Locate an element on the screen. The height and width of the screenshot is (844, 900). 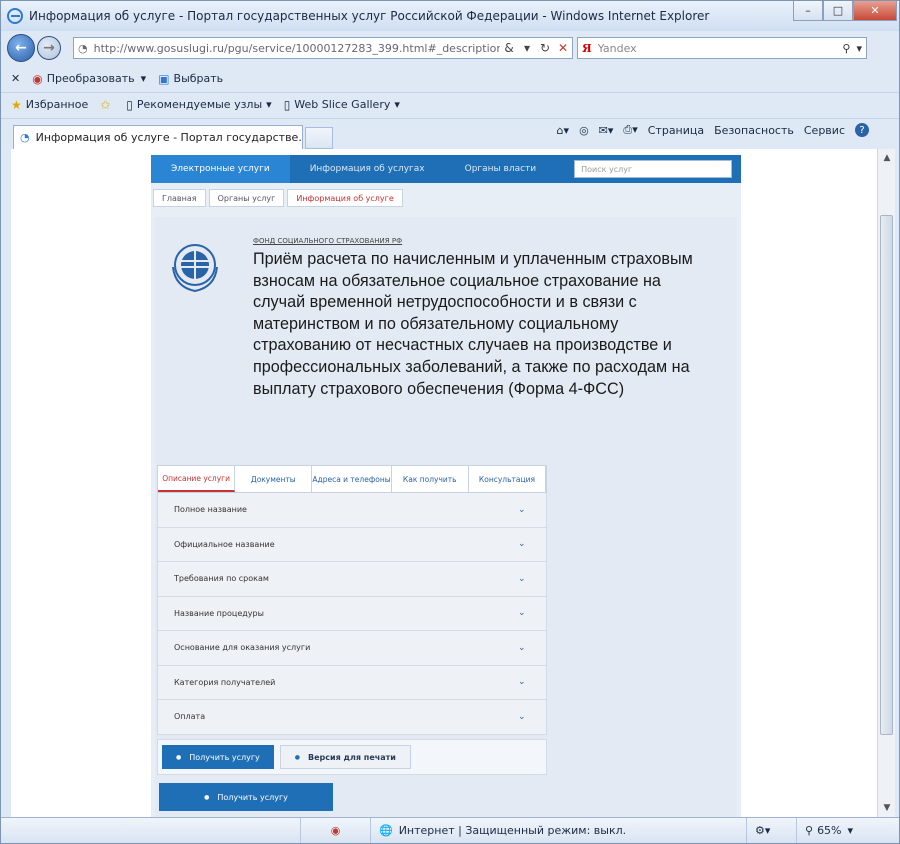
convert-button: ◉ Преобразовать ▾ is located at coordinates (89, 79).